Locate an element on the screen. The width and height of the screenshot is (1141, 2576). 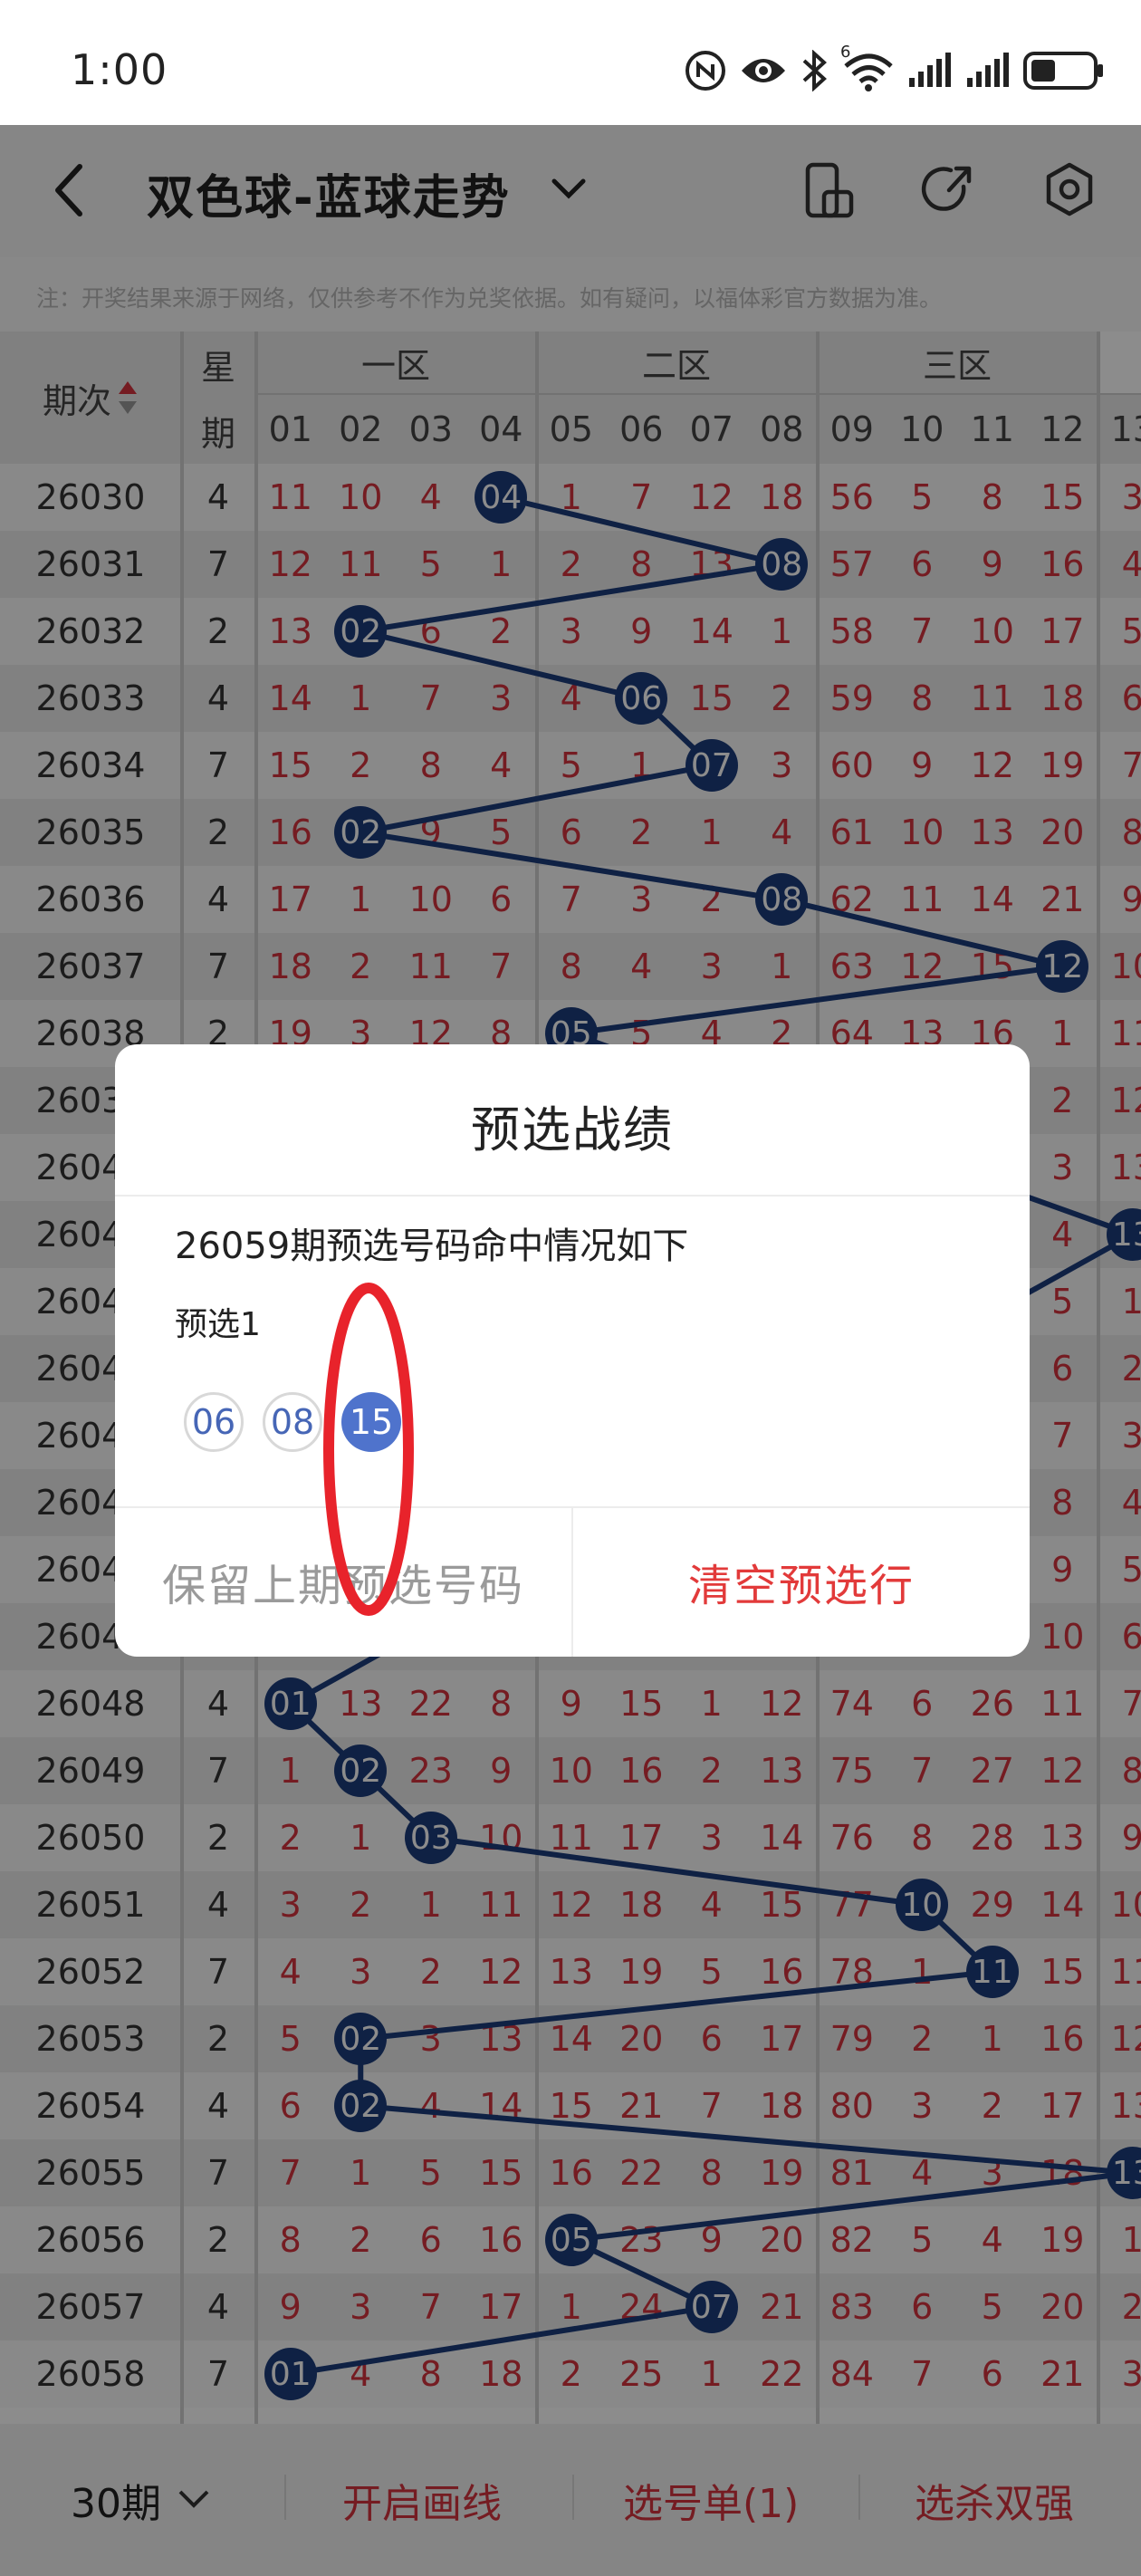
wifi-badge: 6 is located at coordinates (846, 52).